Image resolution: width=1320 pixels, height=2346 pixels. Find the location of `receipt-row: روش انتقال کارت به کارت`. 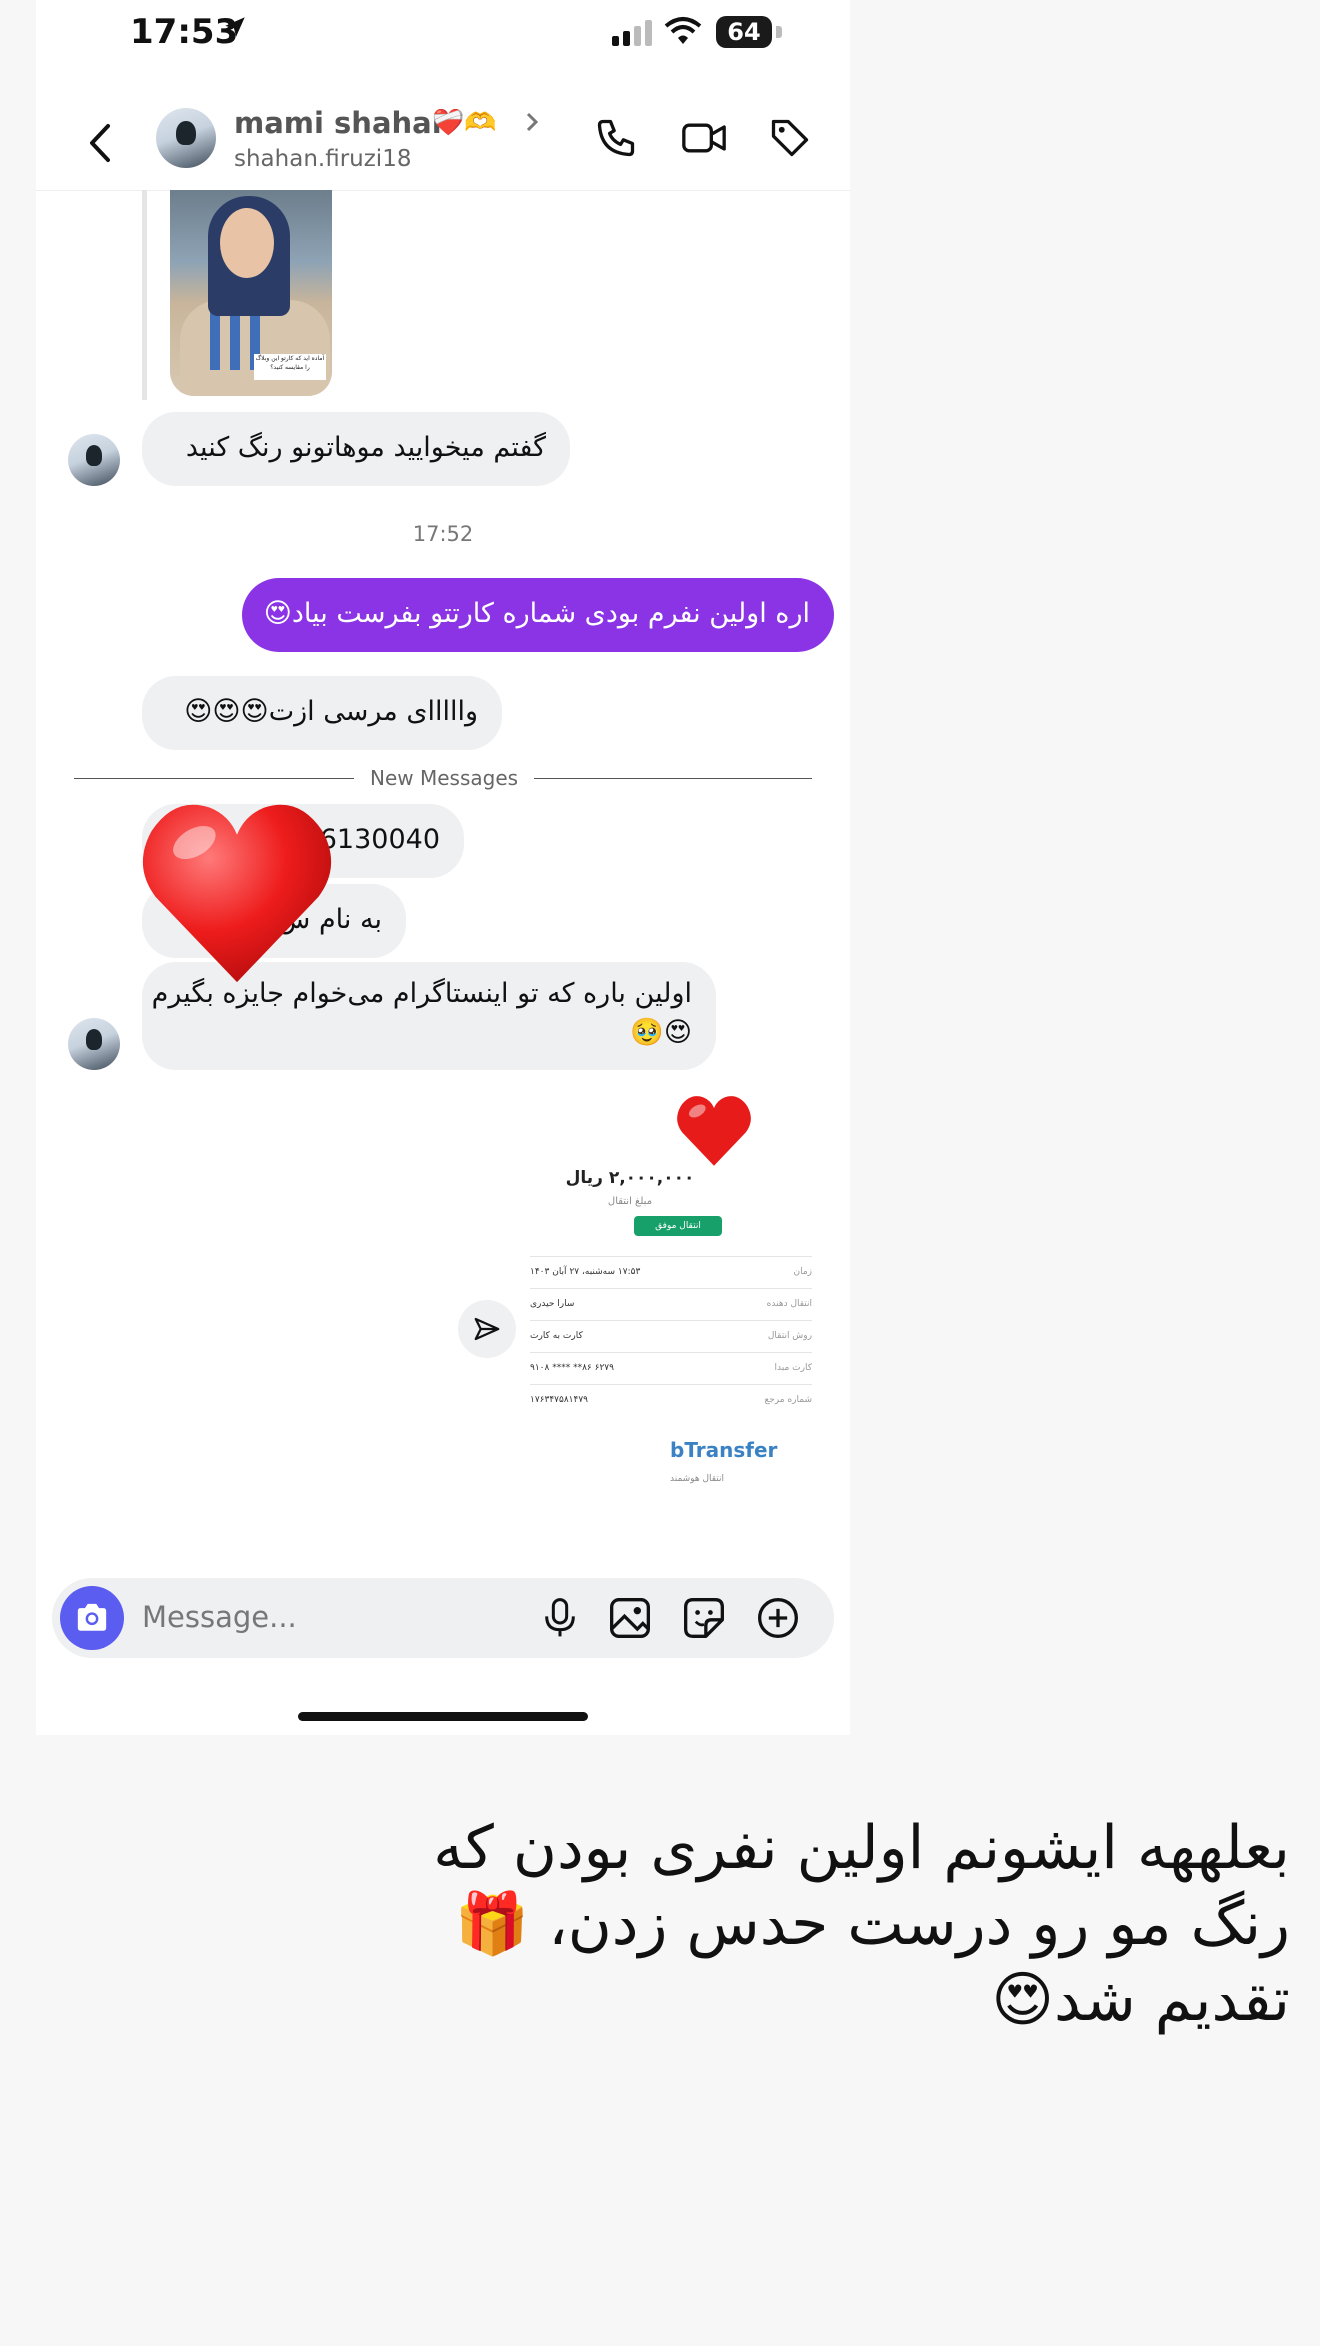

receipt-row: روش انتقال کارت به کارت is located at coordinates (671, 1335).